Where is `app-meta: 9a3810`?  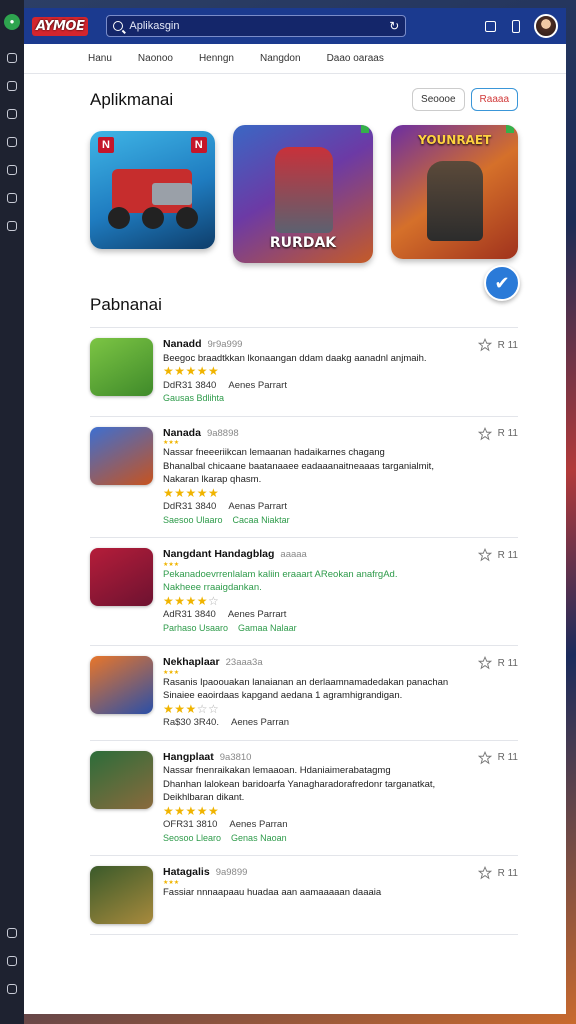
app-meta: 9a3810 is located at coordinates (235, 757).